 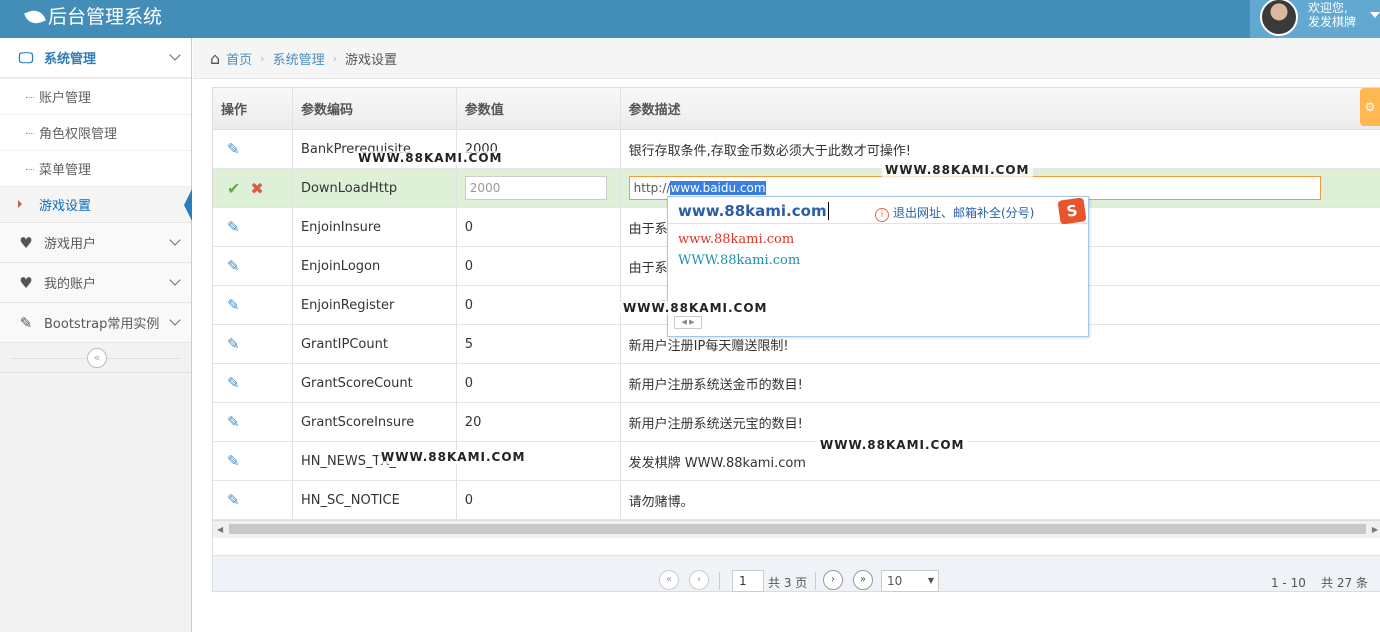 What do you see at coordinates (95, 96) in the screenshot?
I see `submenu-item-accounts: 账户管理` at bounding box center [95, 96].